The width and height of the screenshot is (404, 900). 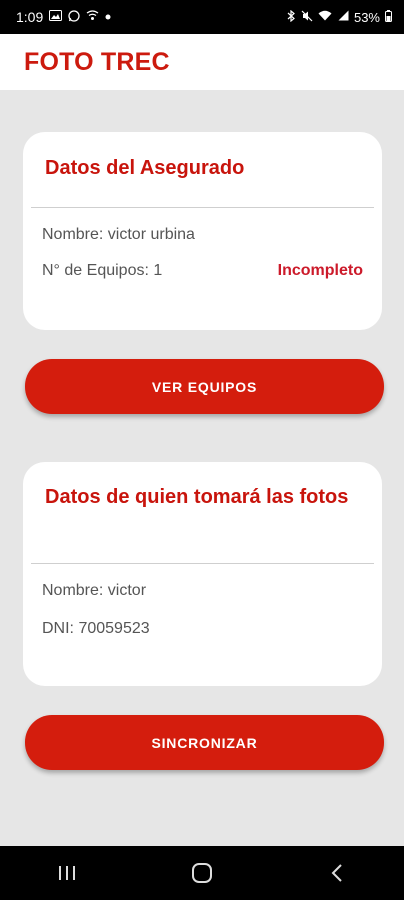 I want to click on photographer-dni: DNI: 70059523, so click(x=96, y=628).